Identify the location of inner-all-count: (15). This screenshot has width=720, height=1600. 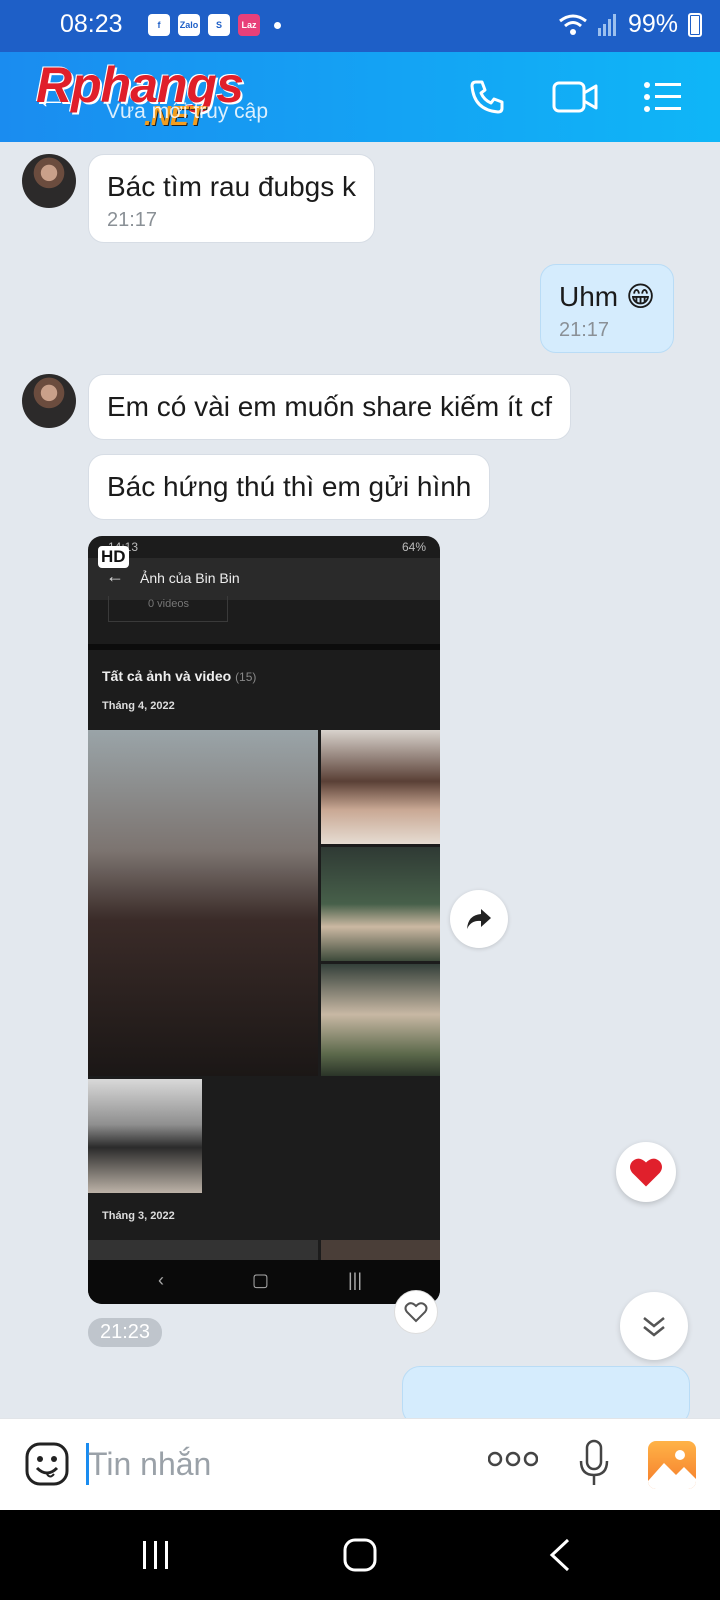
(246, 677).